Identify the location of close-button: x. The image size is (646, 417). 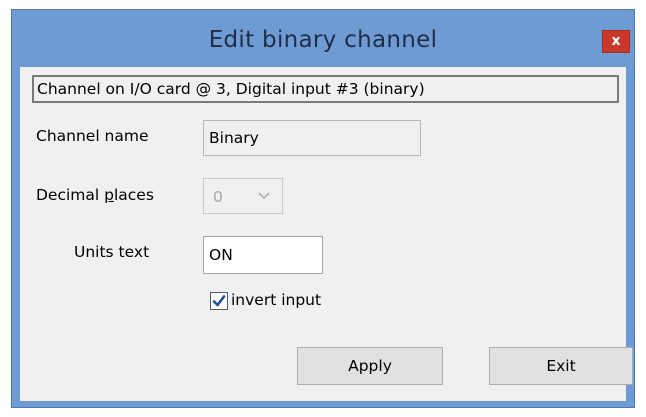
(616, 41).